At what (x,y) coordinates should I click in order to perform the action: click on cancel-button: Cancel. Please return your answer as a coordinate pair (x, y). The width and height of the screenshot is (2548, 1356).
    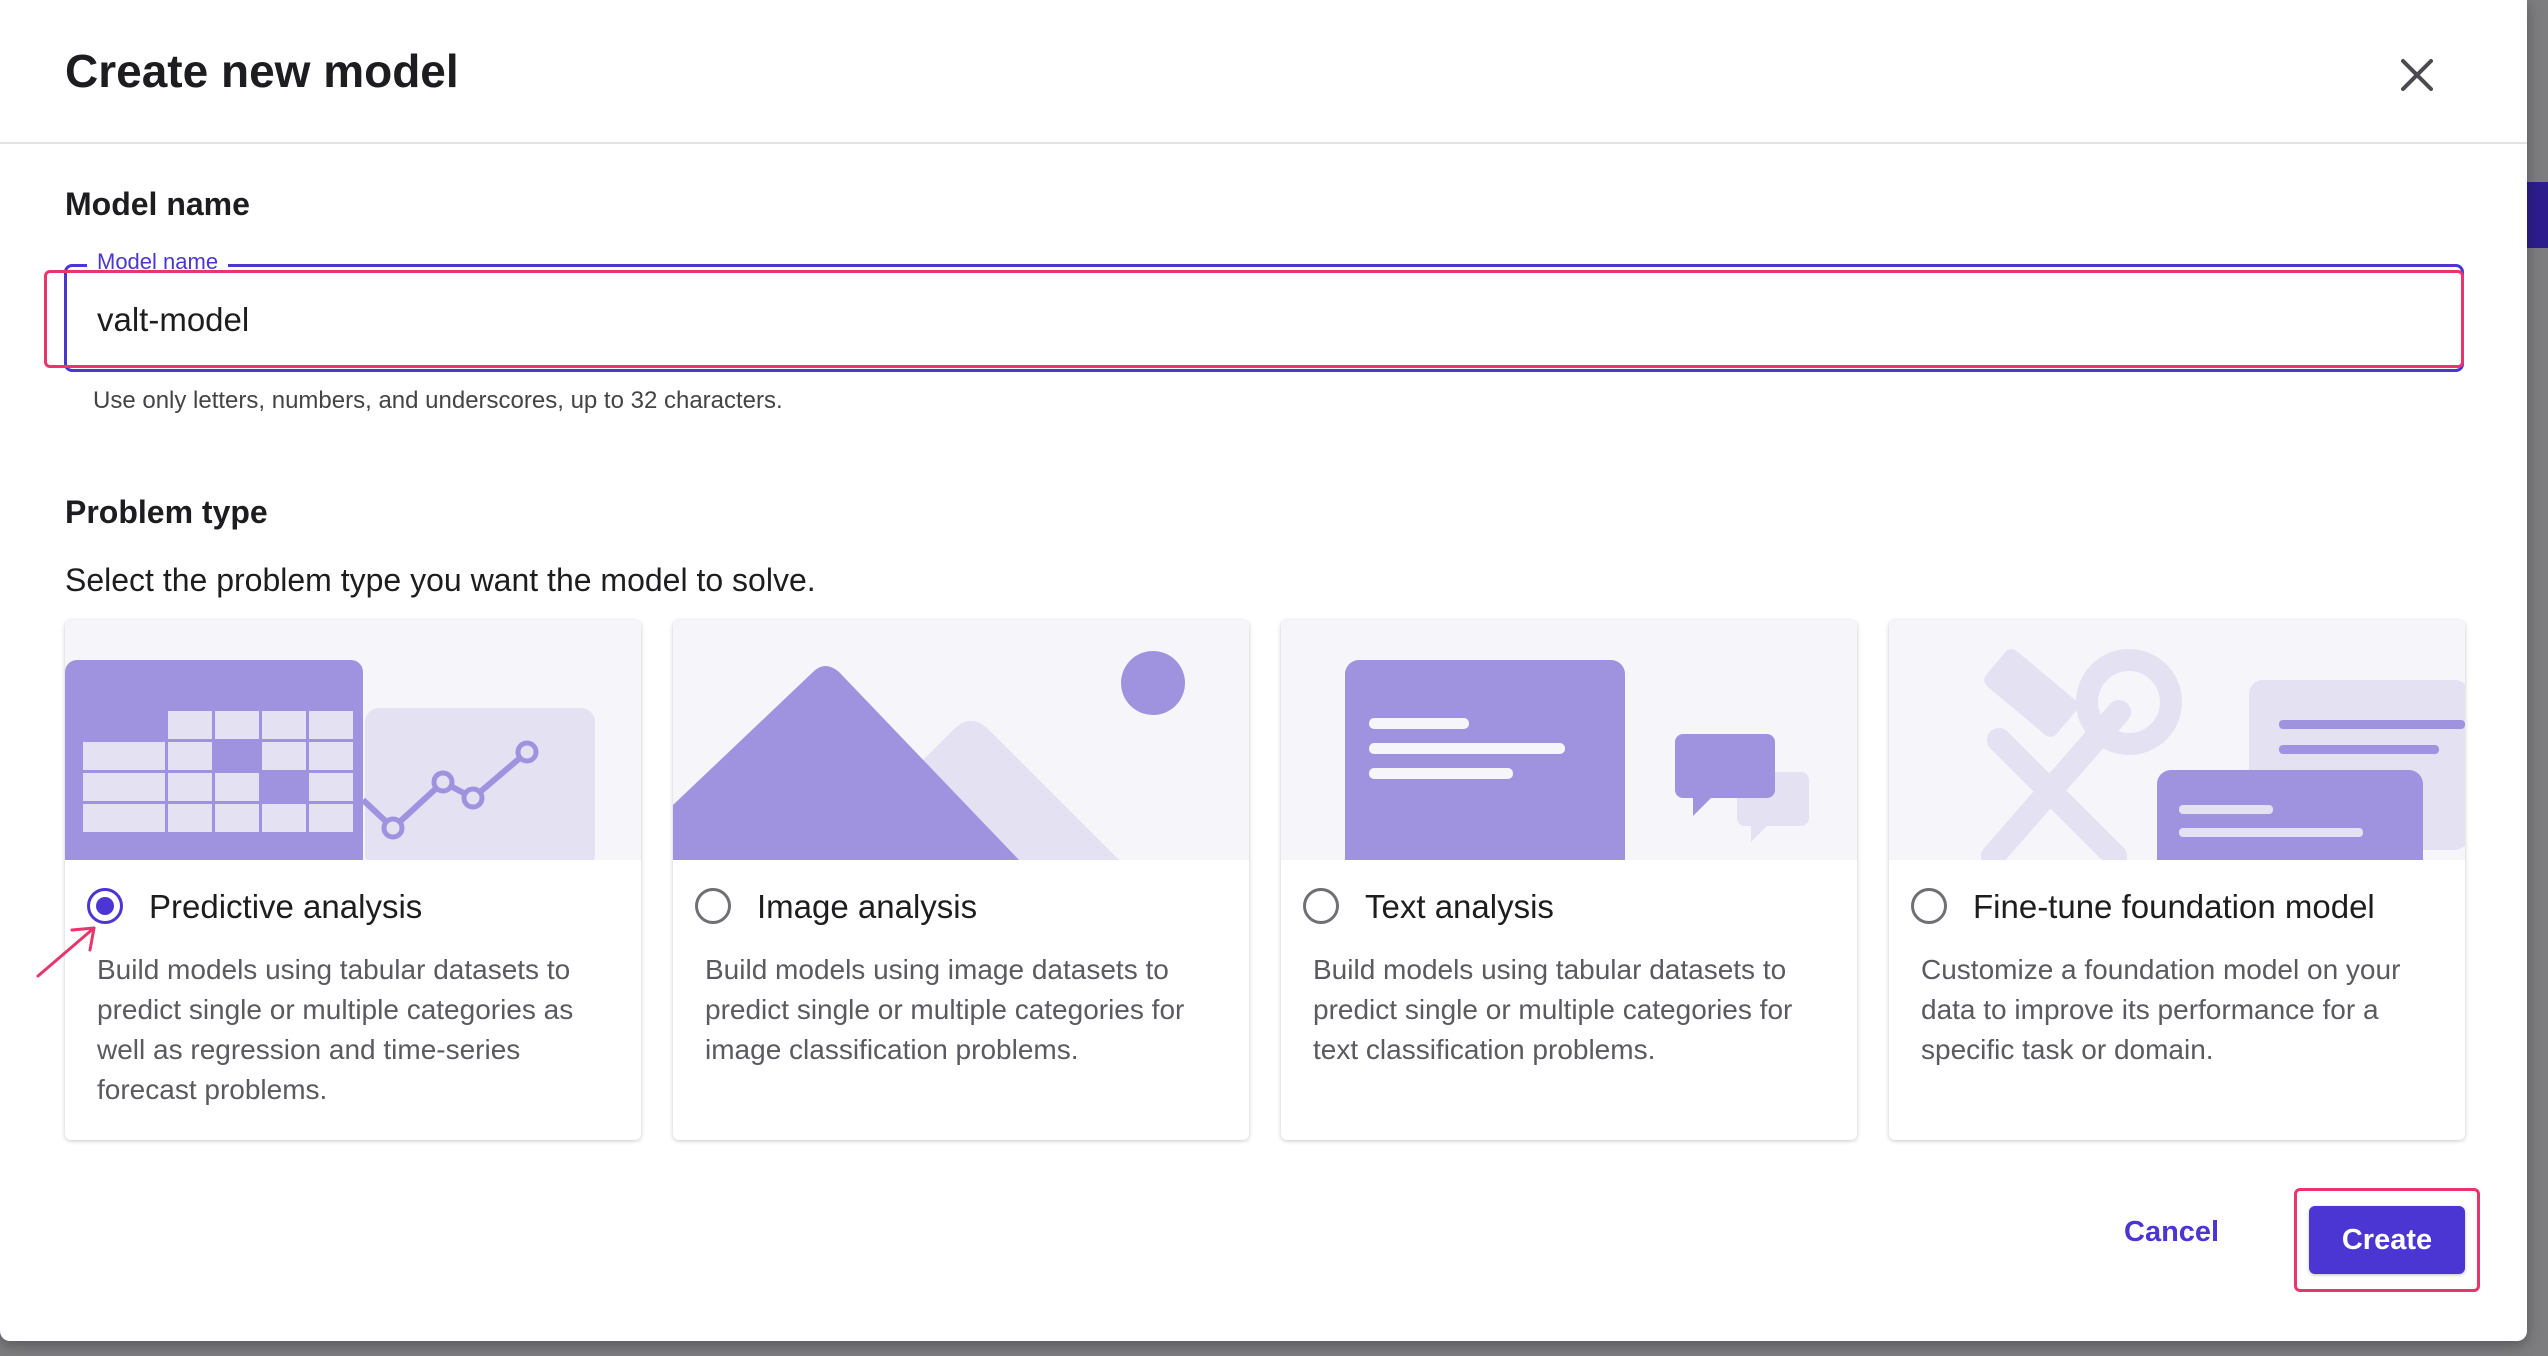
    Looking at the image, I should click on (2171, 1232).